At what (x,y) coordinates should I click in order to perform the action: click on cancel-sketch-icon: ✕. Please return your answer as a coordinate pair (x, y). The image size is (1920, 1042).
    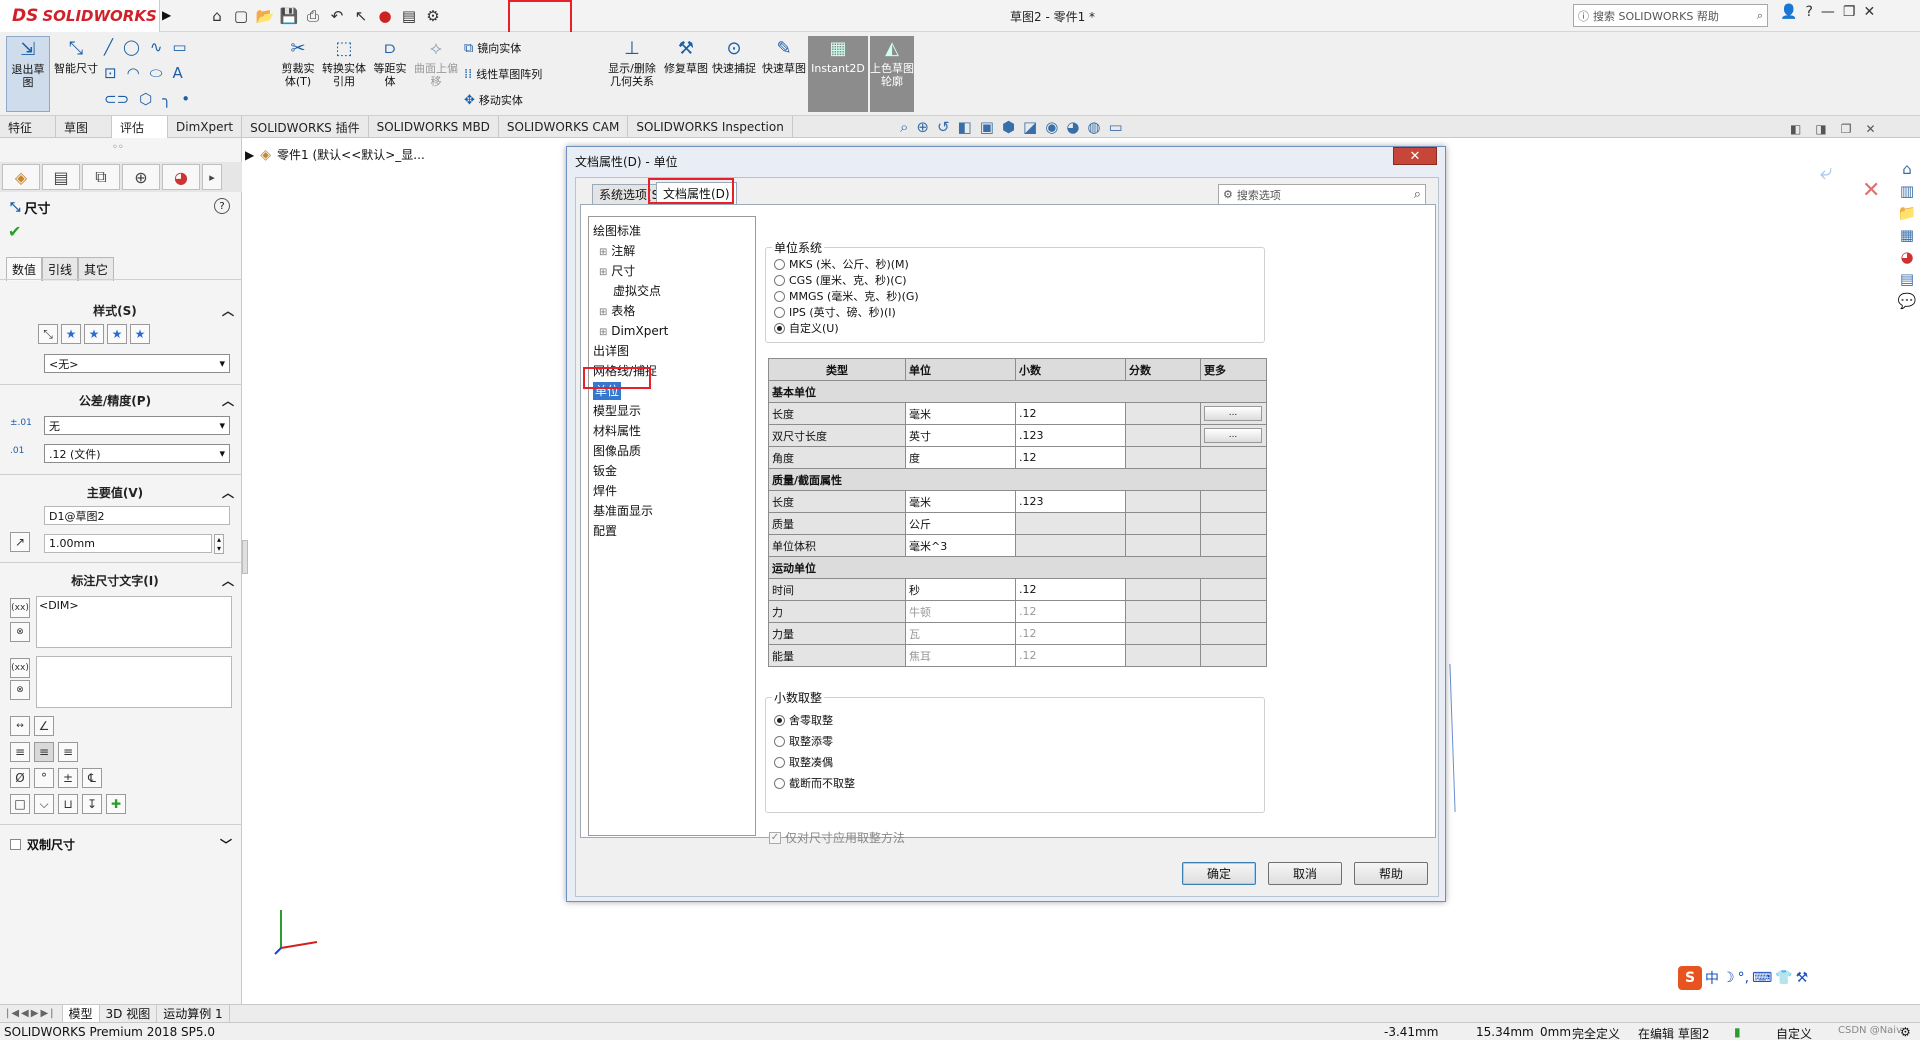
    Looking at the image, I should click on (1871, 190).